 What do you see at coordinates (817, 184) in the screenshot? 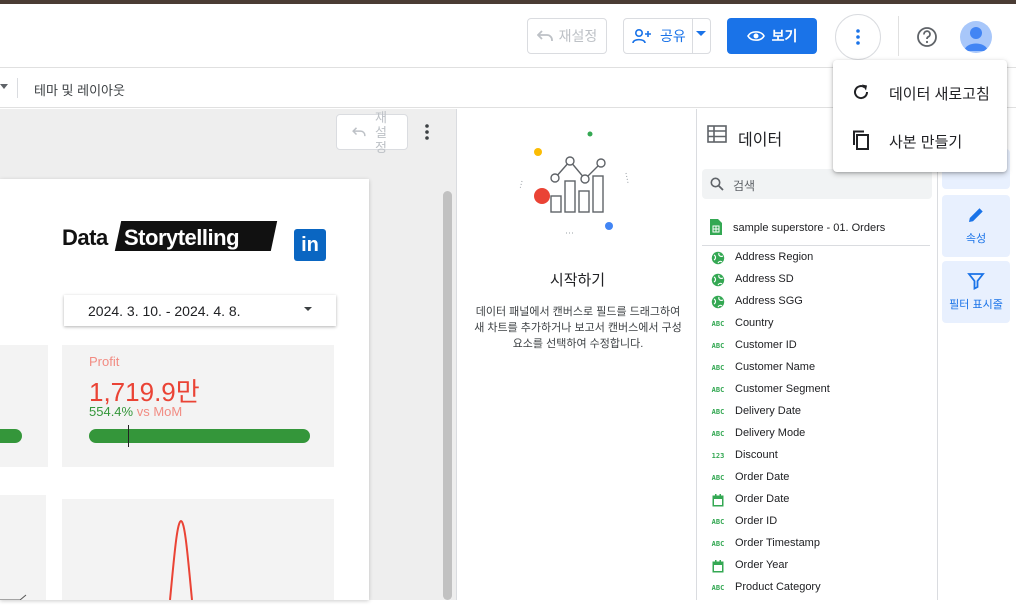
I see `field-search-input: 검색` at bounding box center [817, 184].